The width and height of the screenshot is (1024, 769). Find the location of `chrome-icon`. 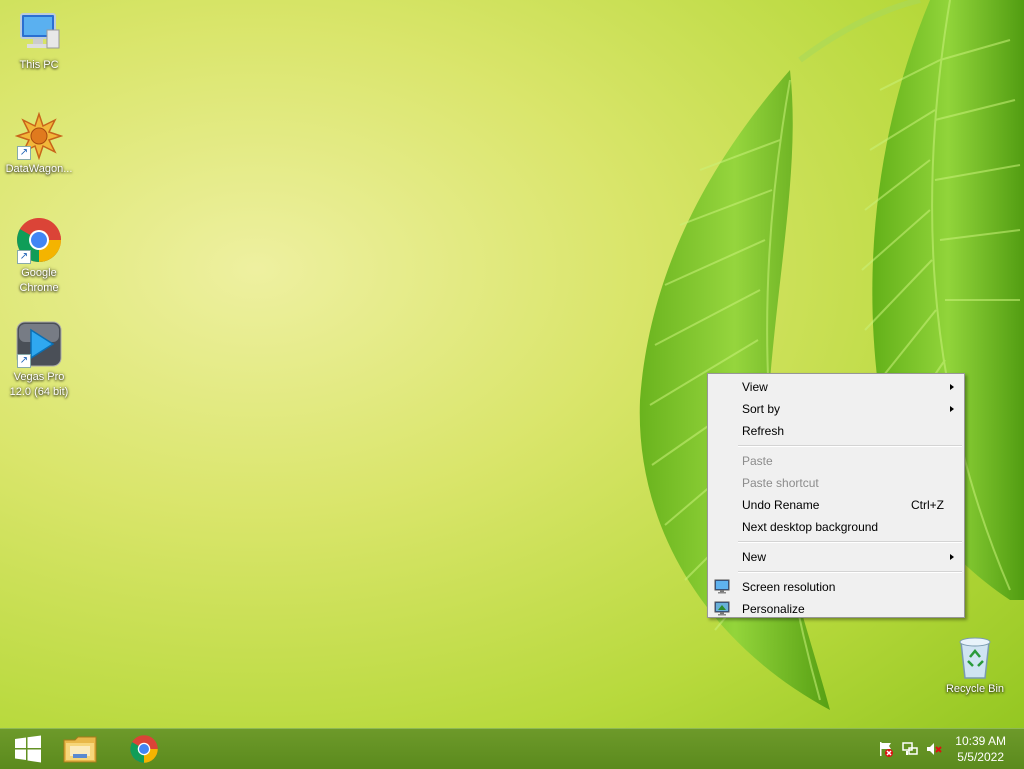

chrome-icon is located at coordinates (144, 749).